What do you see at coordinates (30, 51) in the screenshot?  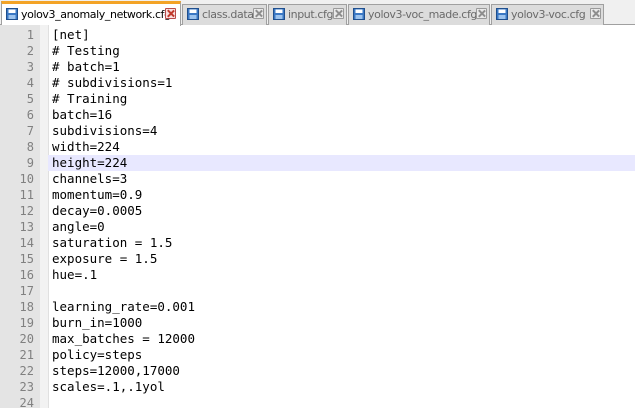 I see `line-number: 2` at bounding box center [30, 51].